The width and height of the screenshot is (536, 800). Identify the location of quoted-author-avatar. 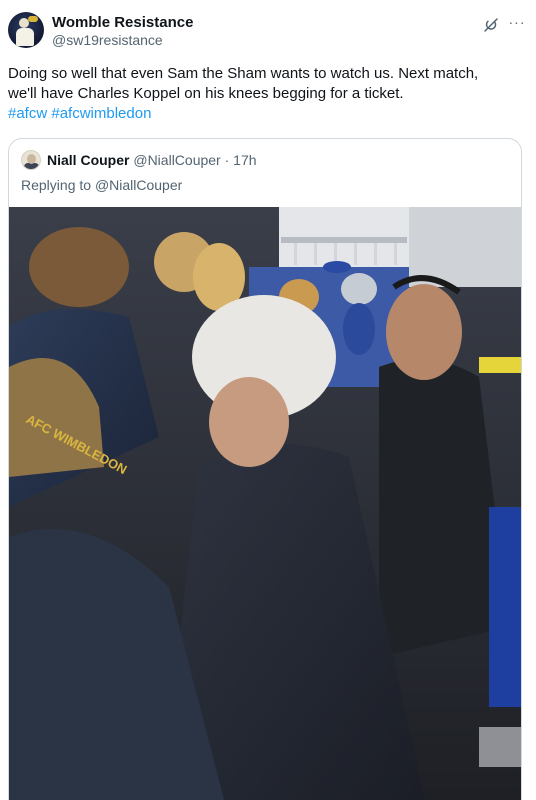
(31, 160).